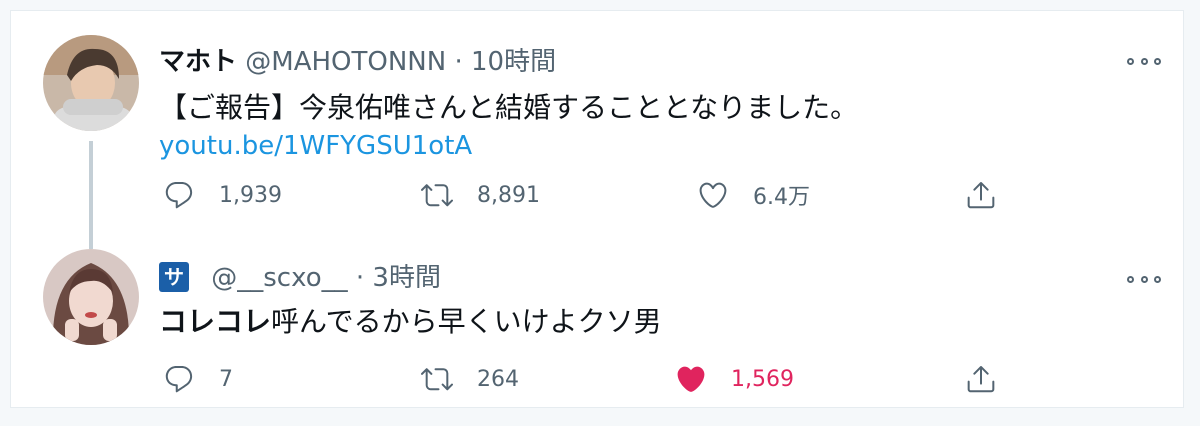 Image resolution: width=1200 pixels, height=426 pixels. I want to click on tweet-link: youtu.be/1WFYGSU1otA, so click(315, 146).